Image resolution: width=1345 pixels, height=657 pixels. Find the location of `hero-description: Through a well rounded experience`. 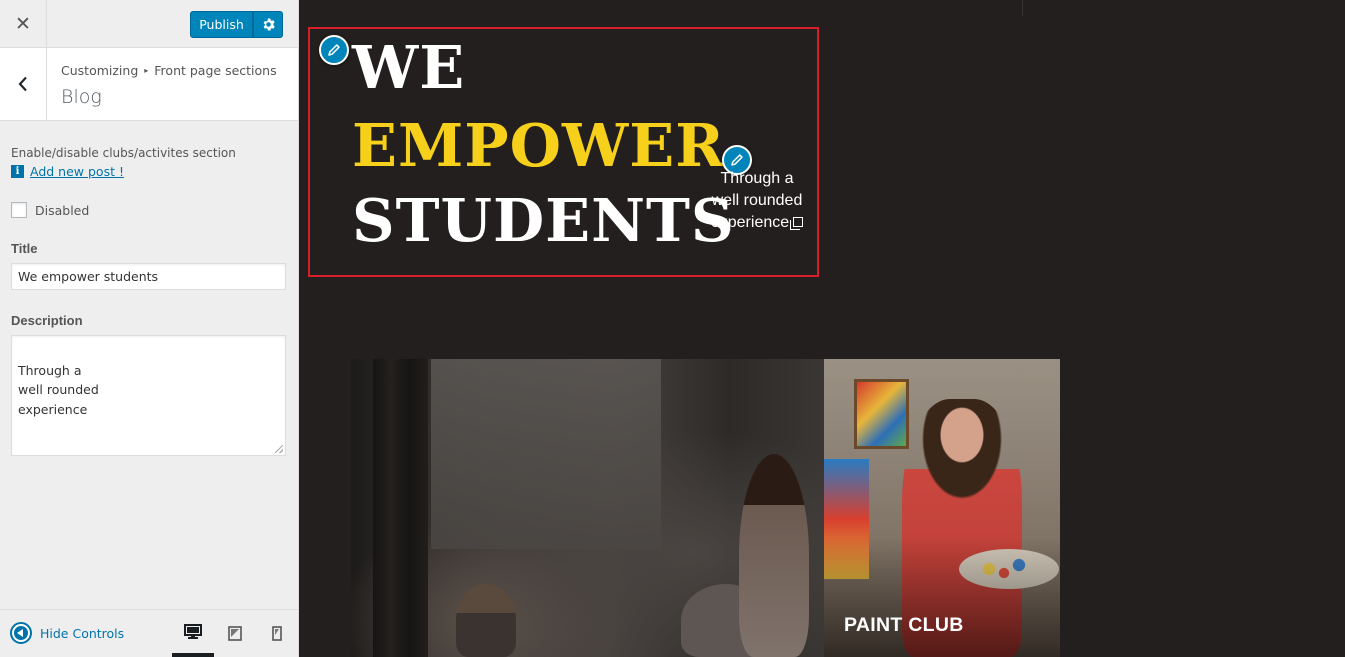

hero-description: Through a well rounded experience is located at coordinates (757, 201).